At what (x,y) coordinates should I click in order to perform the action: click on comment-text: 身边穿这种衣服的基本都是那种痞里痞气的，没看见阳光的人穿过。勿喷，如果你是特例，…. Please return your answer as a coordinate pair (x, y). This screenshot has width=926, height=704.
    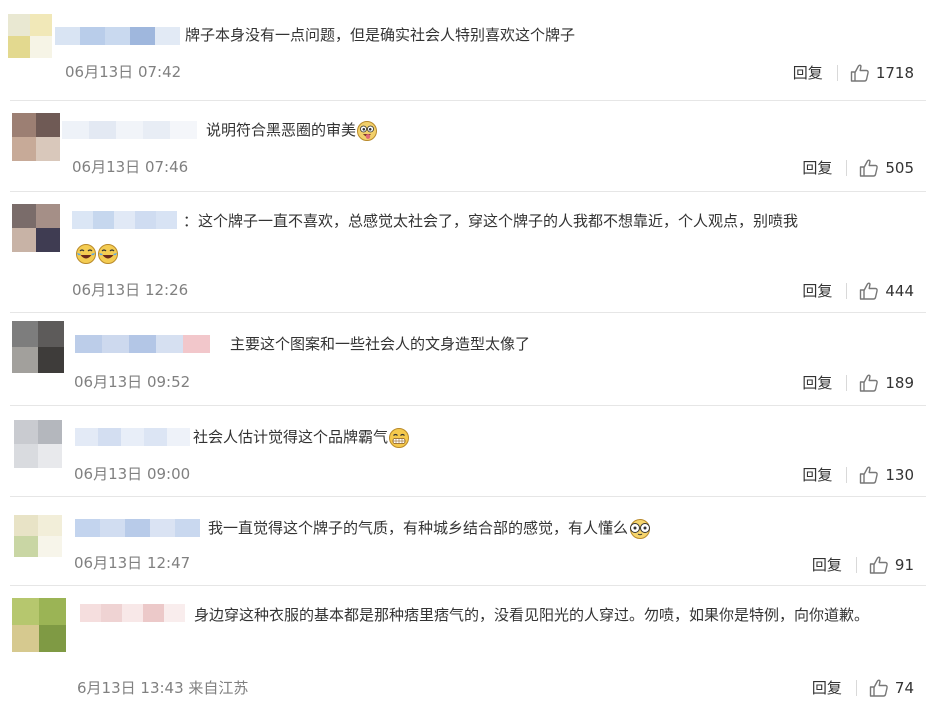
    Looking at the image, I should click on (532, 615).